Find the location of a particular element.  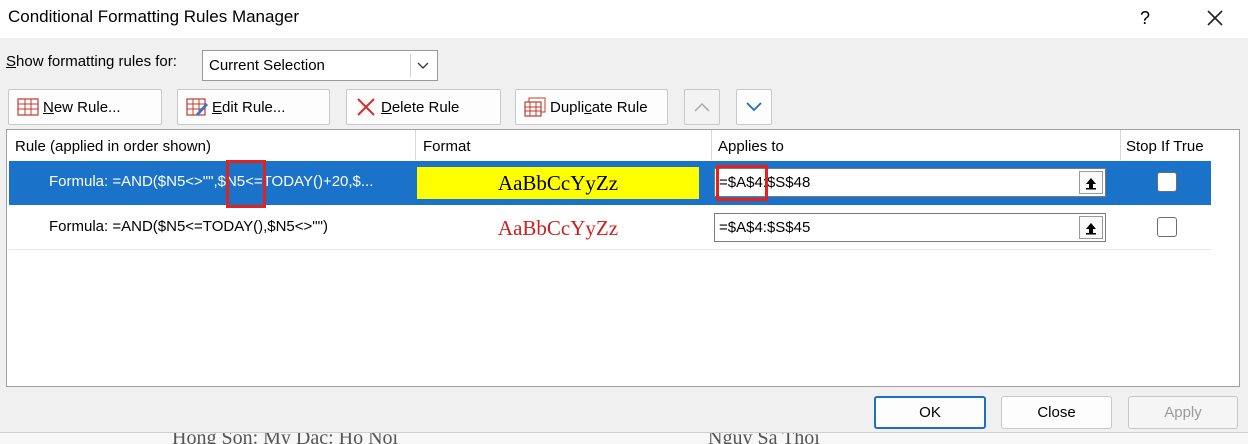

ok-button: OK is located at coordinates (930, 412).